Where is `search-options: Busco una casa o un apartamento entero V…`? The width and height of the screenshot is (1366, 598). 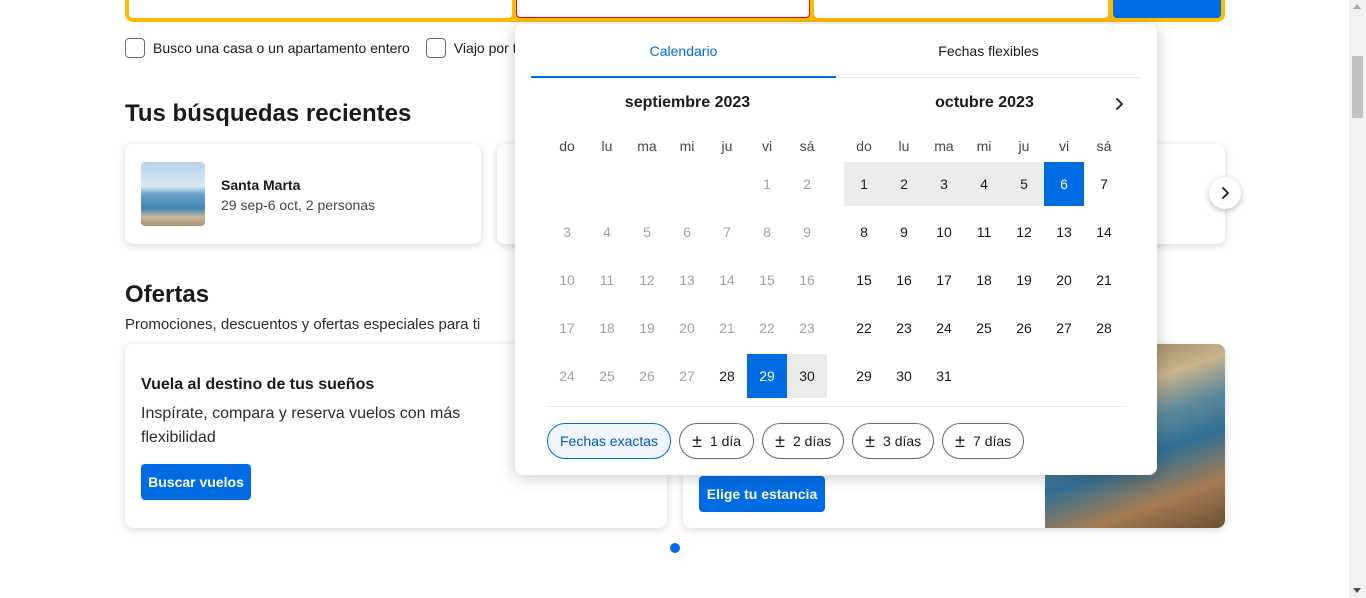 search-options: Busco una casa o un apartamento entero V… is located at coordinates (321, 48).